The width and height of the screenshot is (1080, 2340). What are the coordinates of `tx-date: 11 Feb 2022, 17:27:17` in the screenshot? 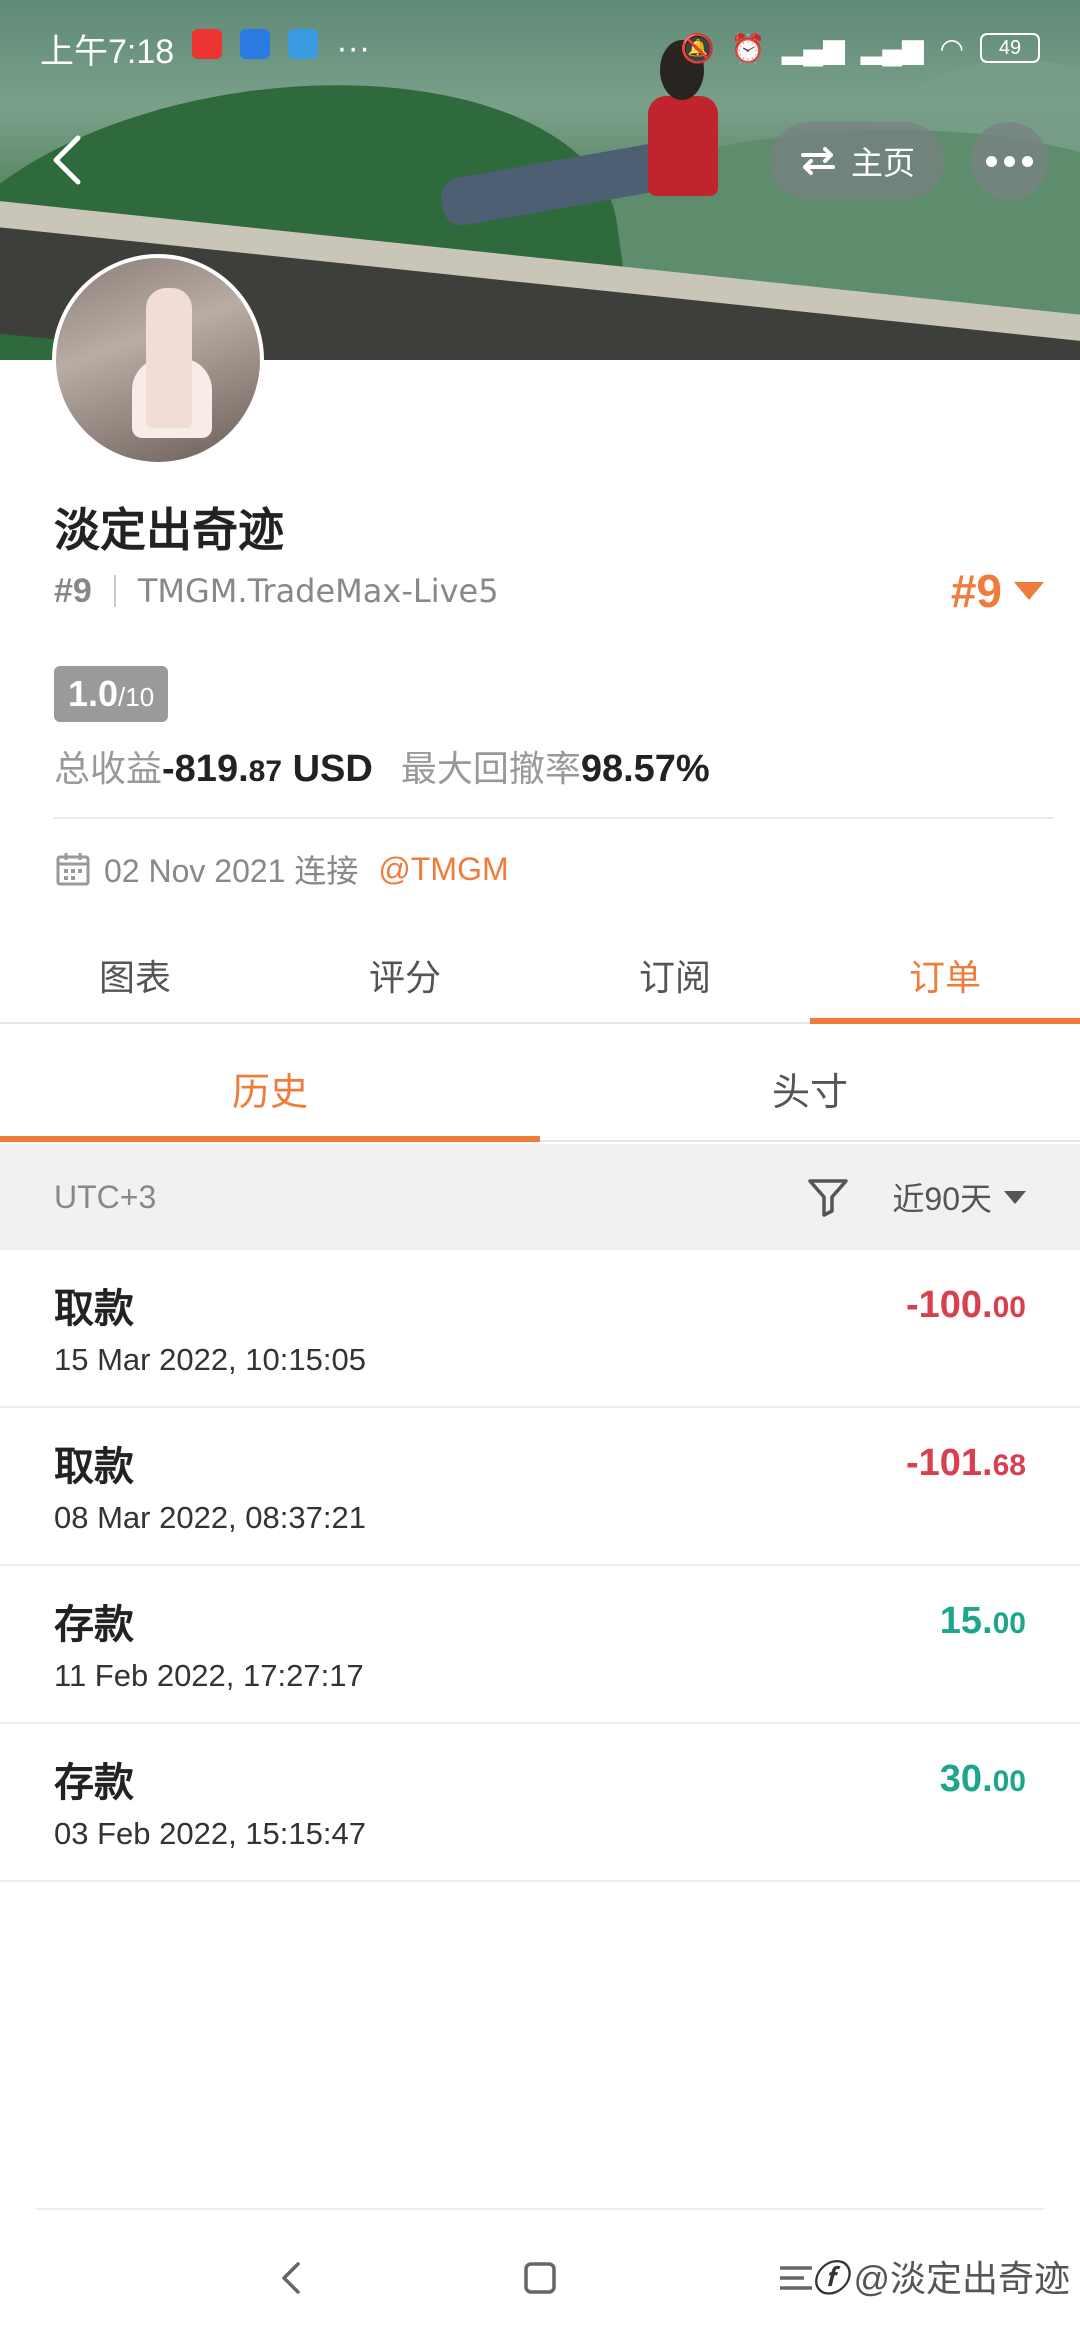 It's located at (209, 1675).